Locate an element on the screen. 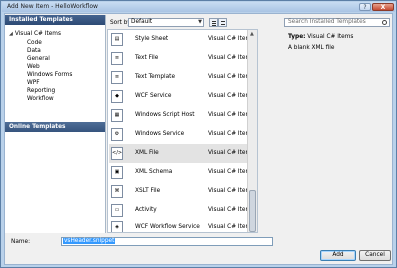 The height and width of the screenshot is (268, 397). template-type: Type: Visual C# Items is located at coordinates (320, 37).